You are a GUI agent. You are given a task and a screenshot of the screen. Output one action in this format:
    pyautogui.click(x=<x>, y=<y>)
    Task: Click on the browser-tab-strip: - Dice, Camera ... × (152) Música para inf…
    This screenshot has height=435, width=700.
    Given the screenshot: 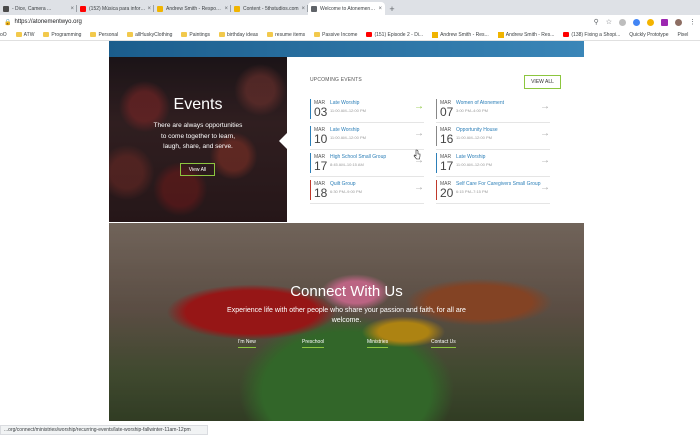 What is the action you would take?
    pyautogui.click(x=350, y=7)
    